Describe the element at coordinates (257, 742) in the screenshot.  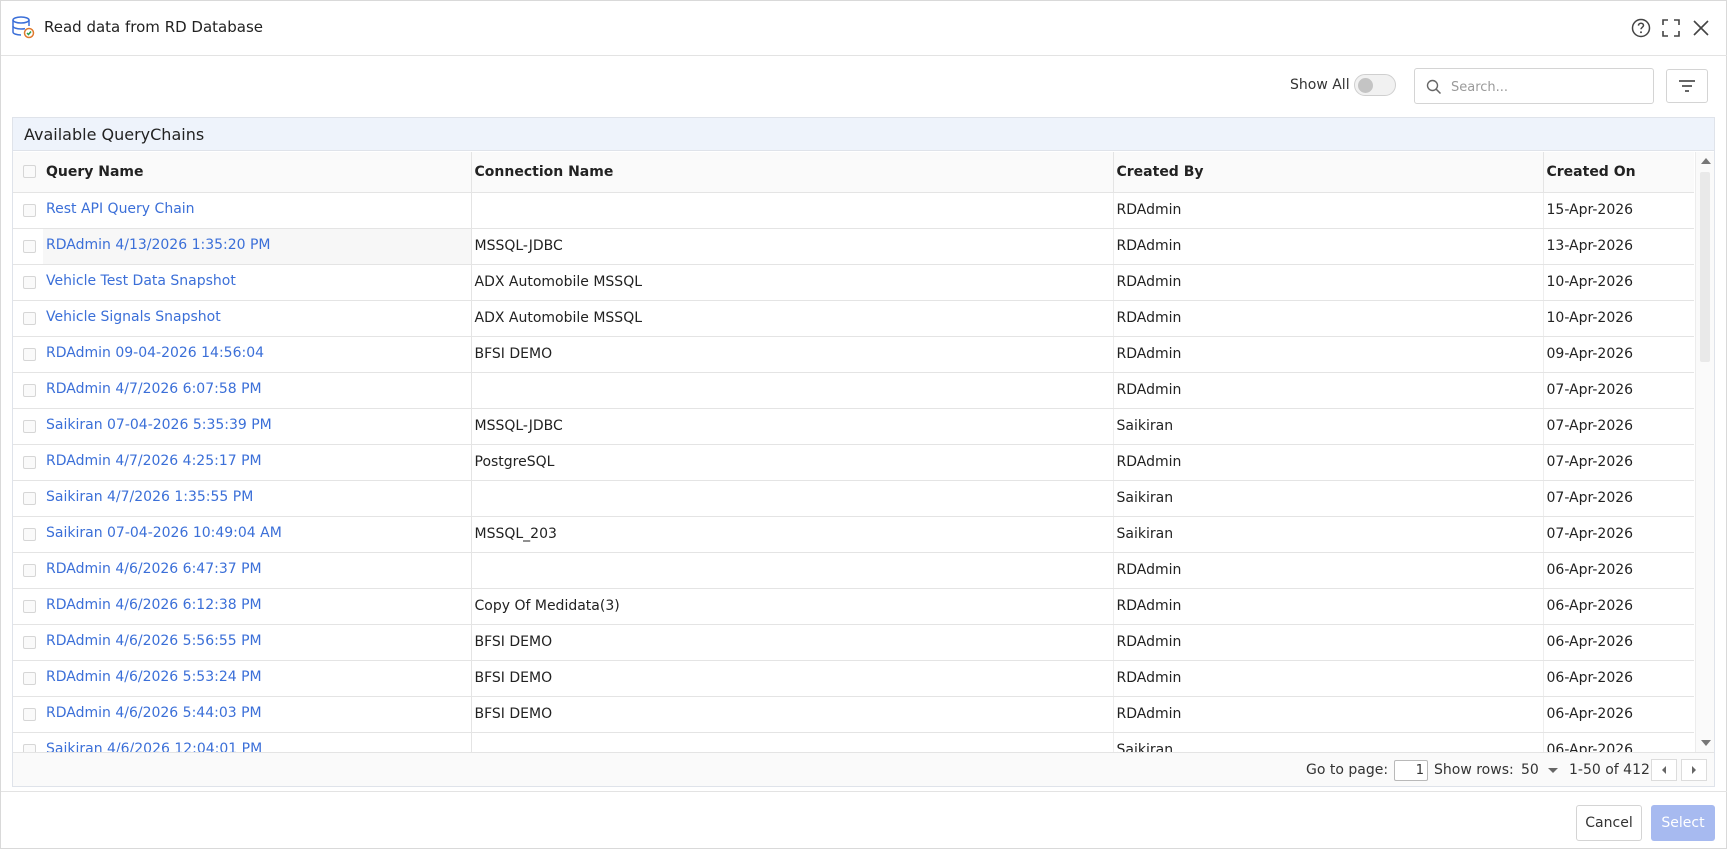
I see `query-name-link: Saikiran 4/6/2026 12:04:01 PM` at that location.